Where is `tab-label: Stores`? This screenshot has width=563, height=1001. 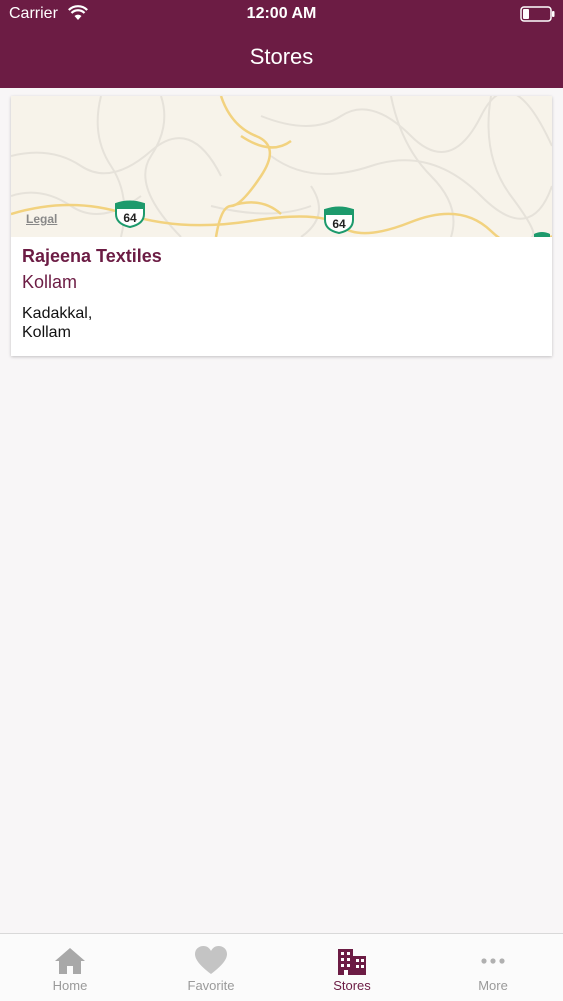 tab-label: Stores is located at coordinates (352, 985).